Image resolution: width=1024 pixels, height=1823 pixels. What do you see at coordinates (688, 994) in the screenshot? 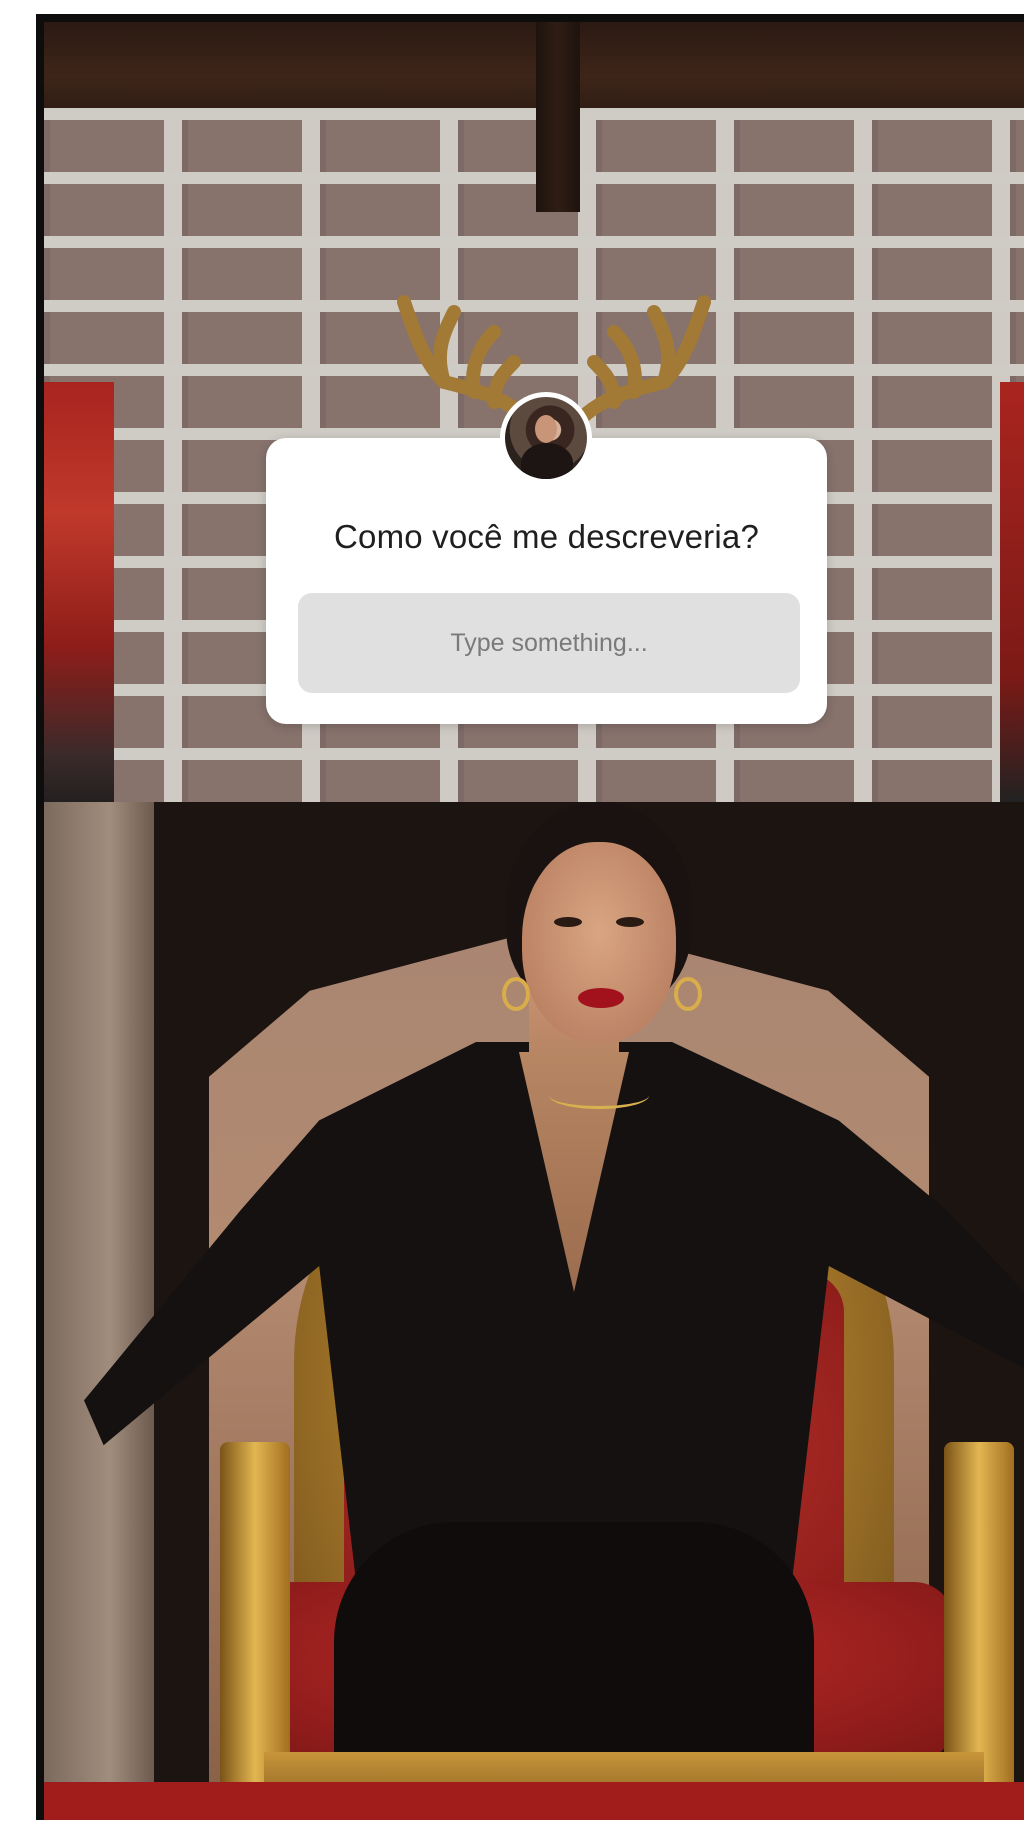
I see `earring-right` at bounding box center [688, 994].